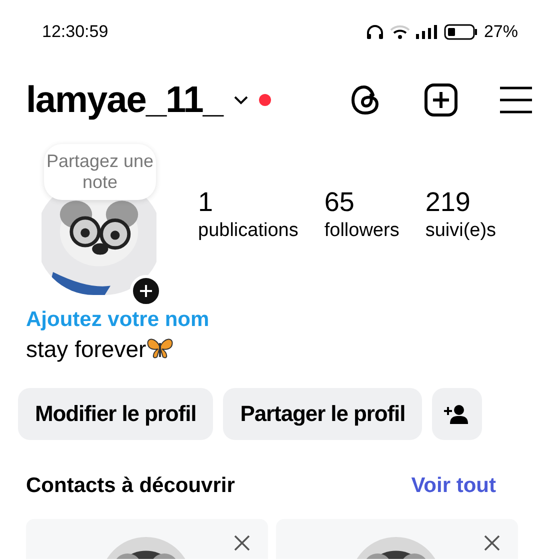 Image resolution: width=560 pixels, height=560 pixels. I want to click on butterfly-icon, so click(160, 348).